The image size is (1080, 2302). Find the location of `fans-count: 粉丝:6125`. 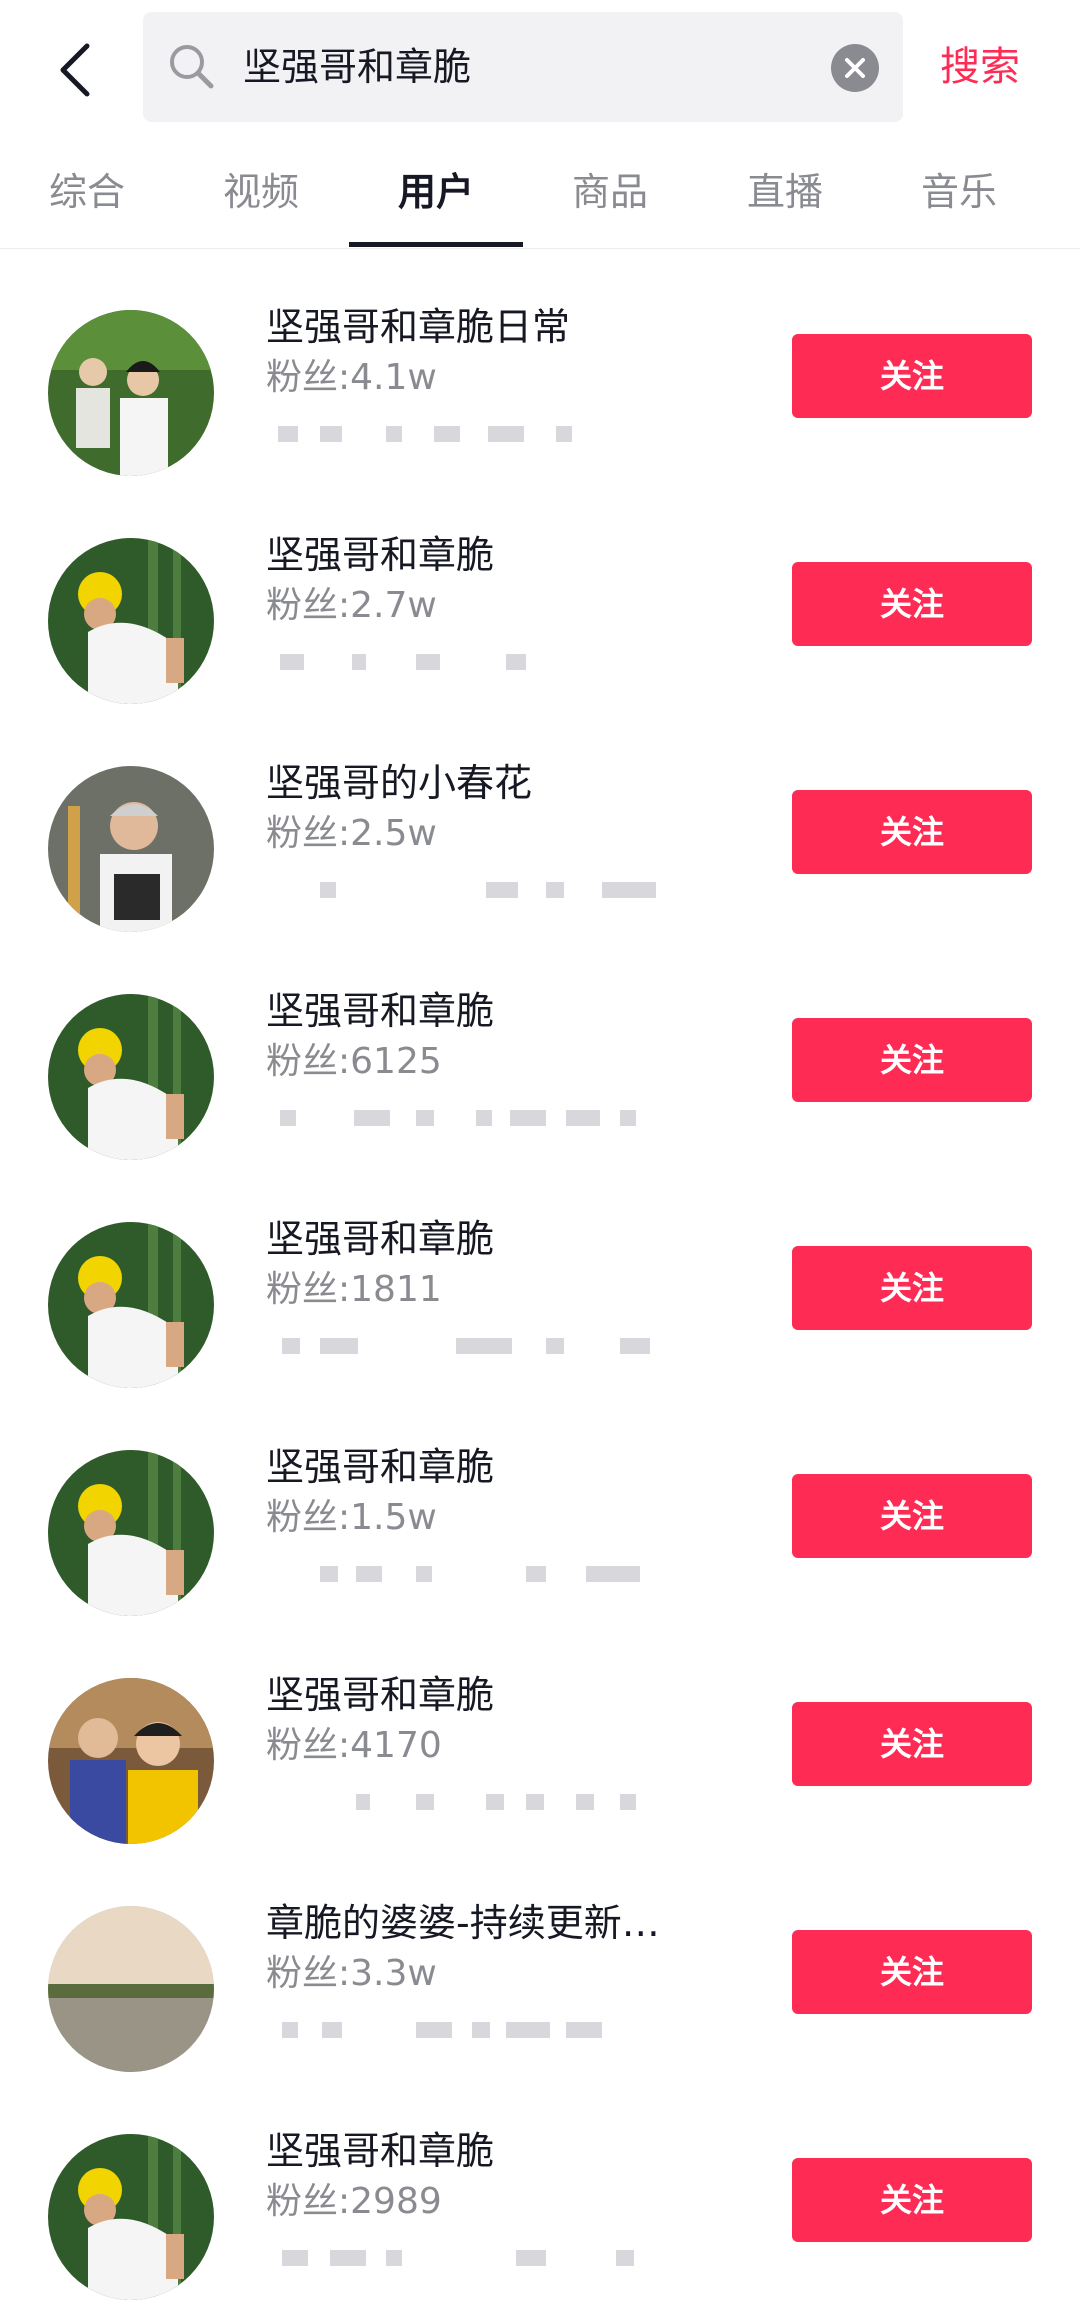

fans-count: 粉丝:6125 is located at coordinates (354, 1061).